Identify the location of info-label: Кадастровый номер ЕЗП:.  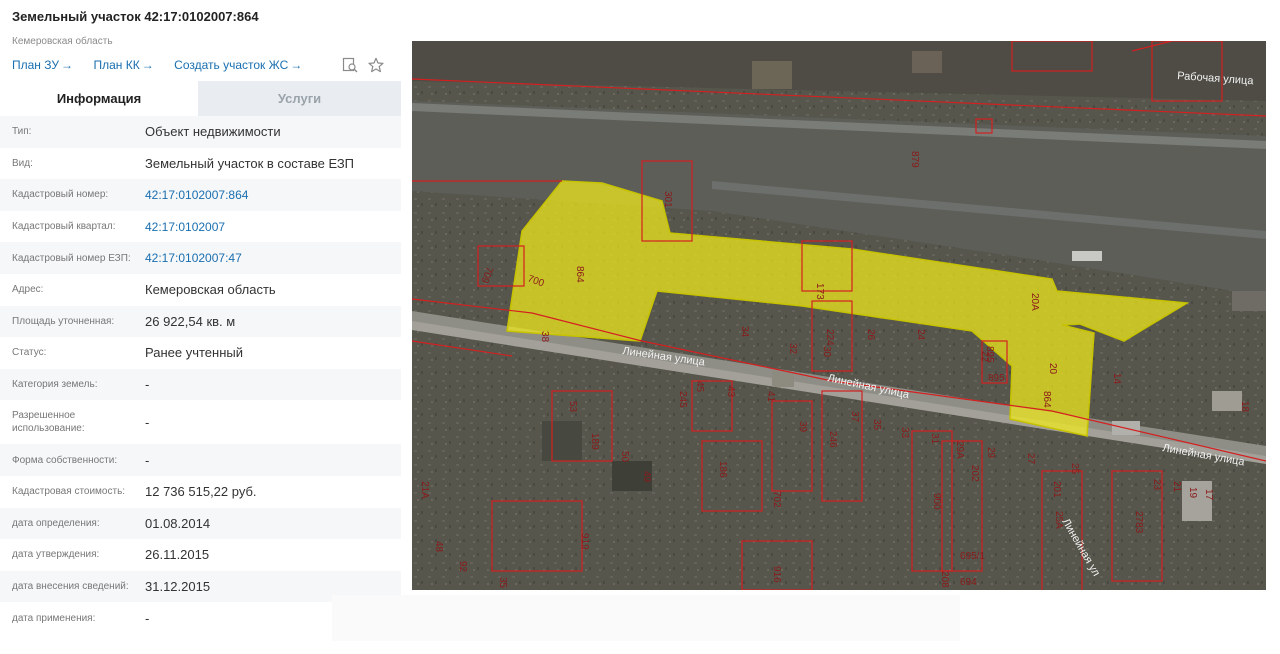
(71, 258).